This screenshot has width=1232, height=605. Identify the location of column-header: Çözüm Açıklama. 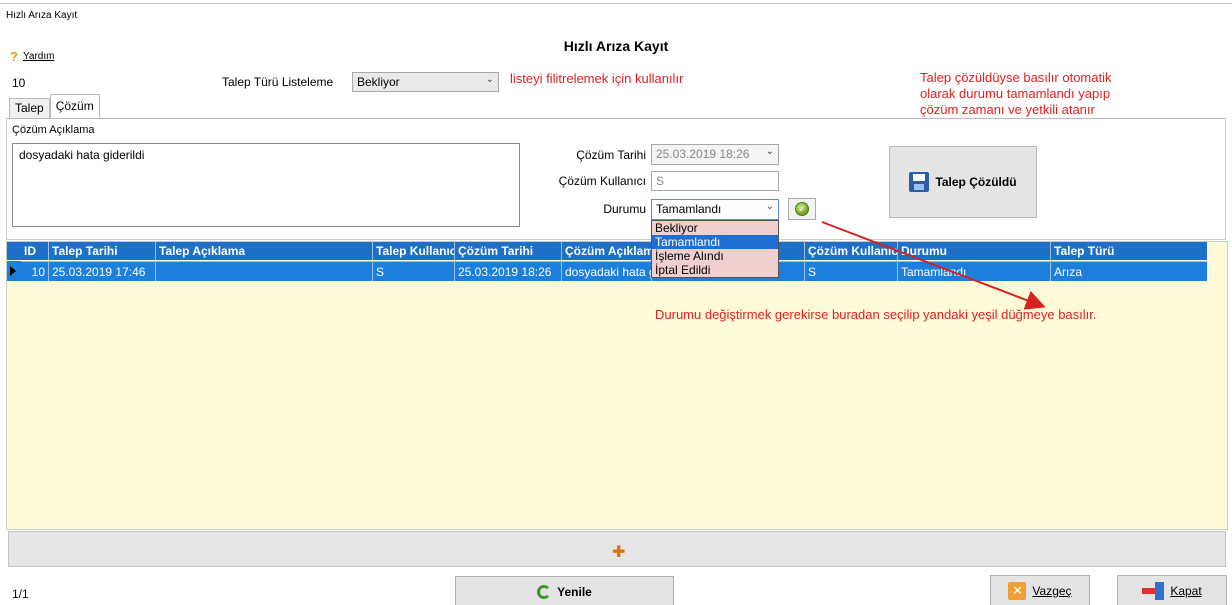
(607, 251).